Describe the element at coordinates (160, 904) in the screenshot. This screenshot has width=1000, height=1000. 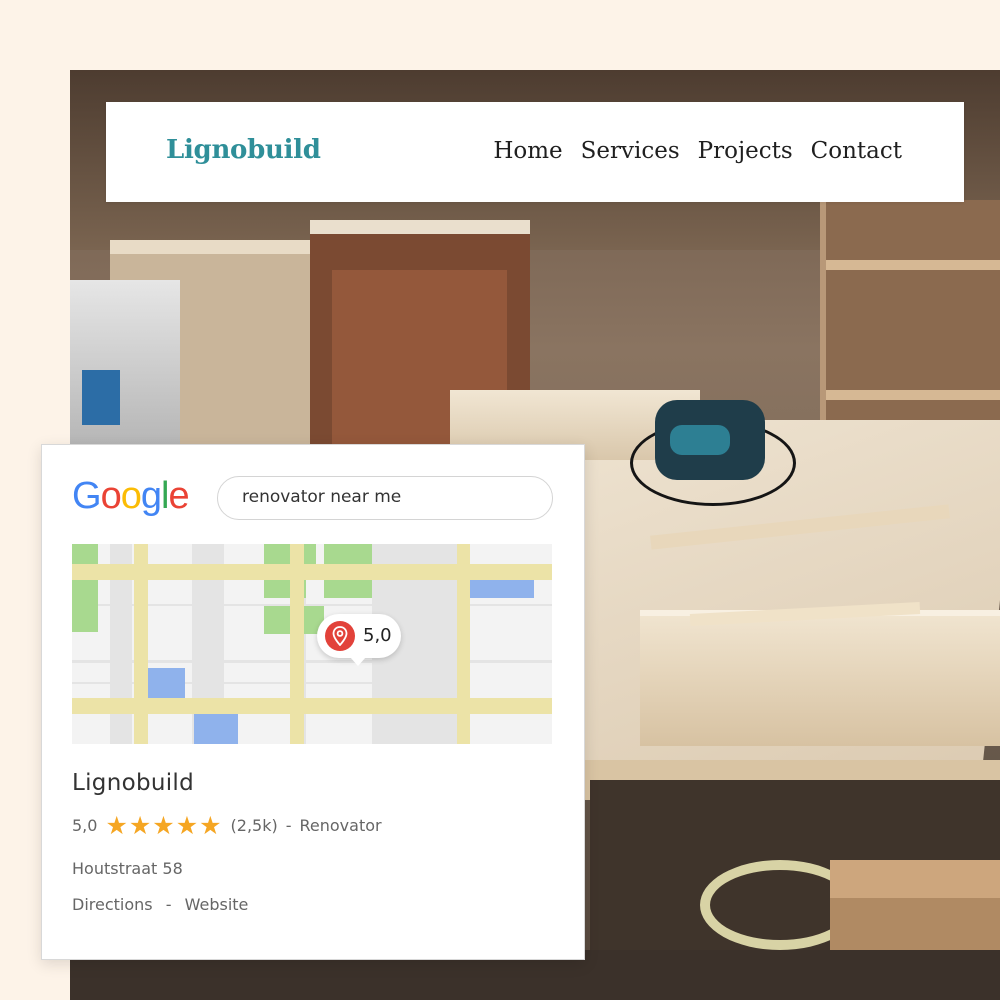
I see `listing-actions: Directions - Website` at that location.